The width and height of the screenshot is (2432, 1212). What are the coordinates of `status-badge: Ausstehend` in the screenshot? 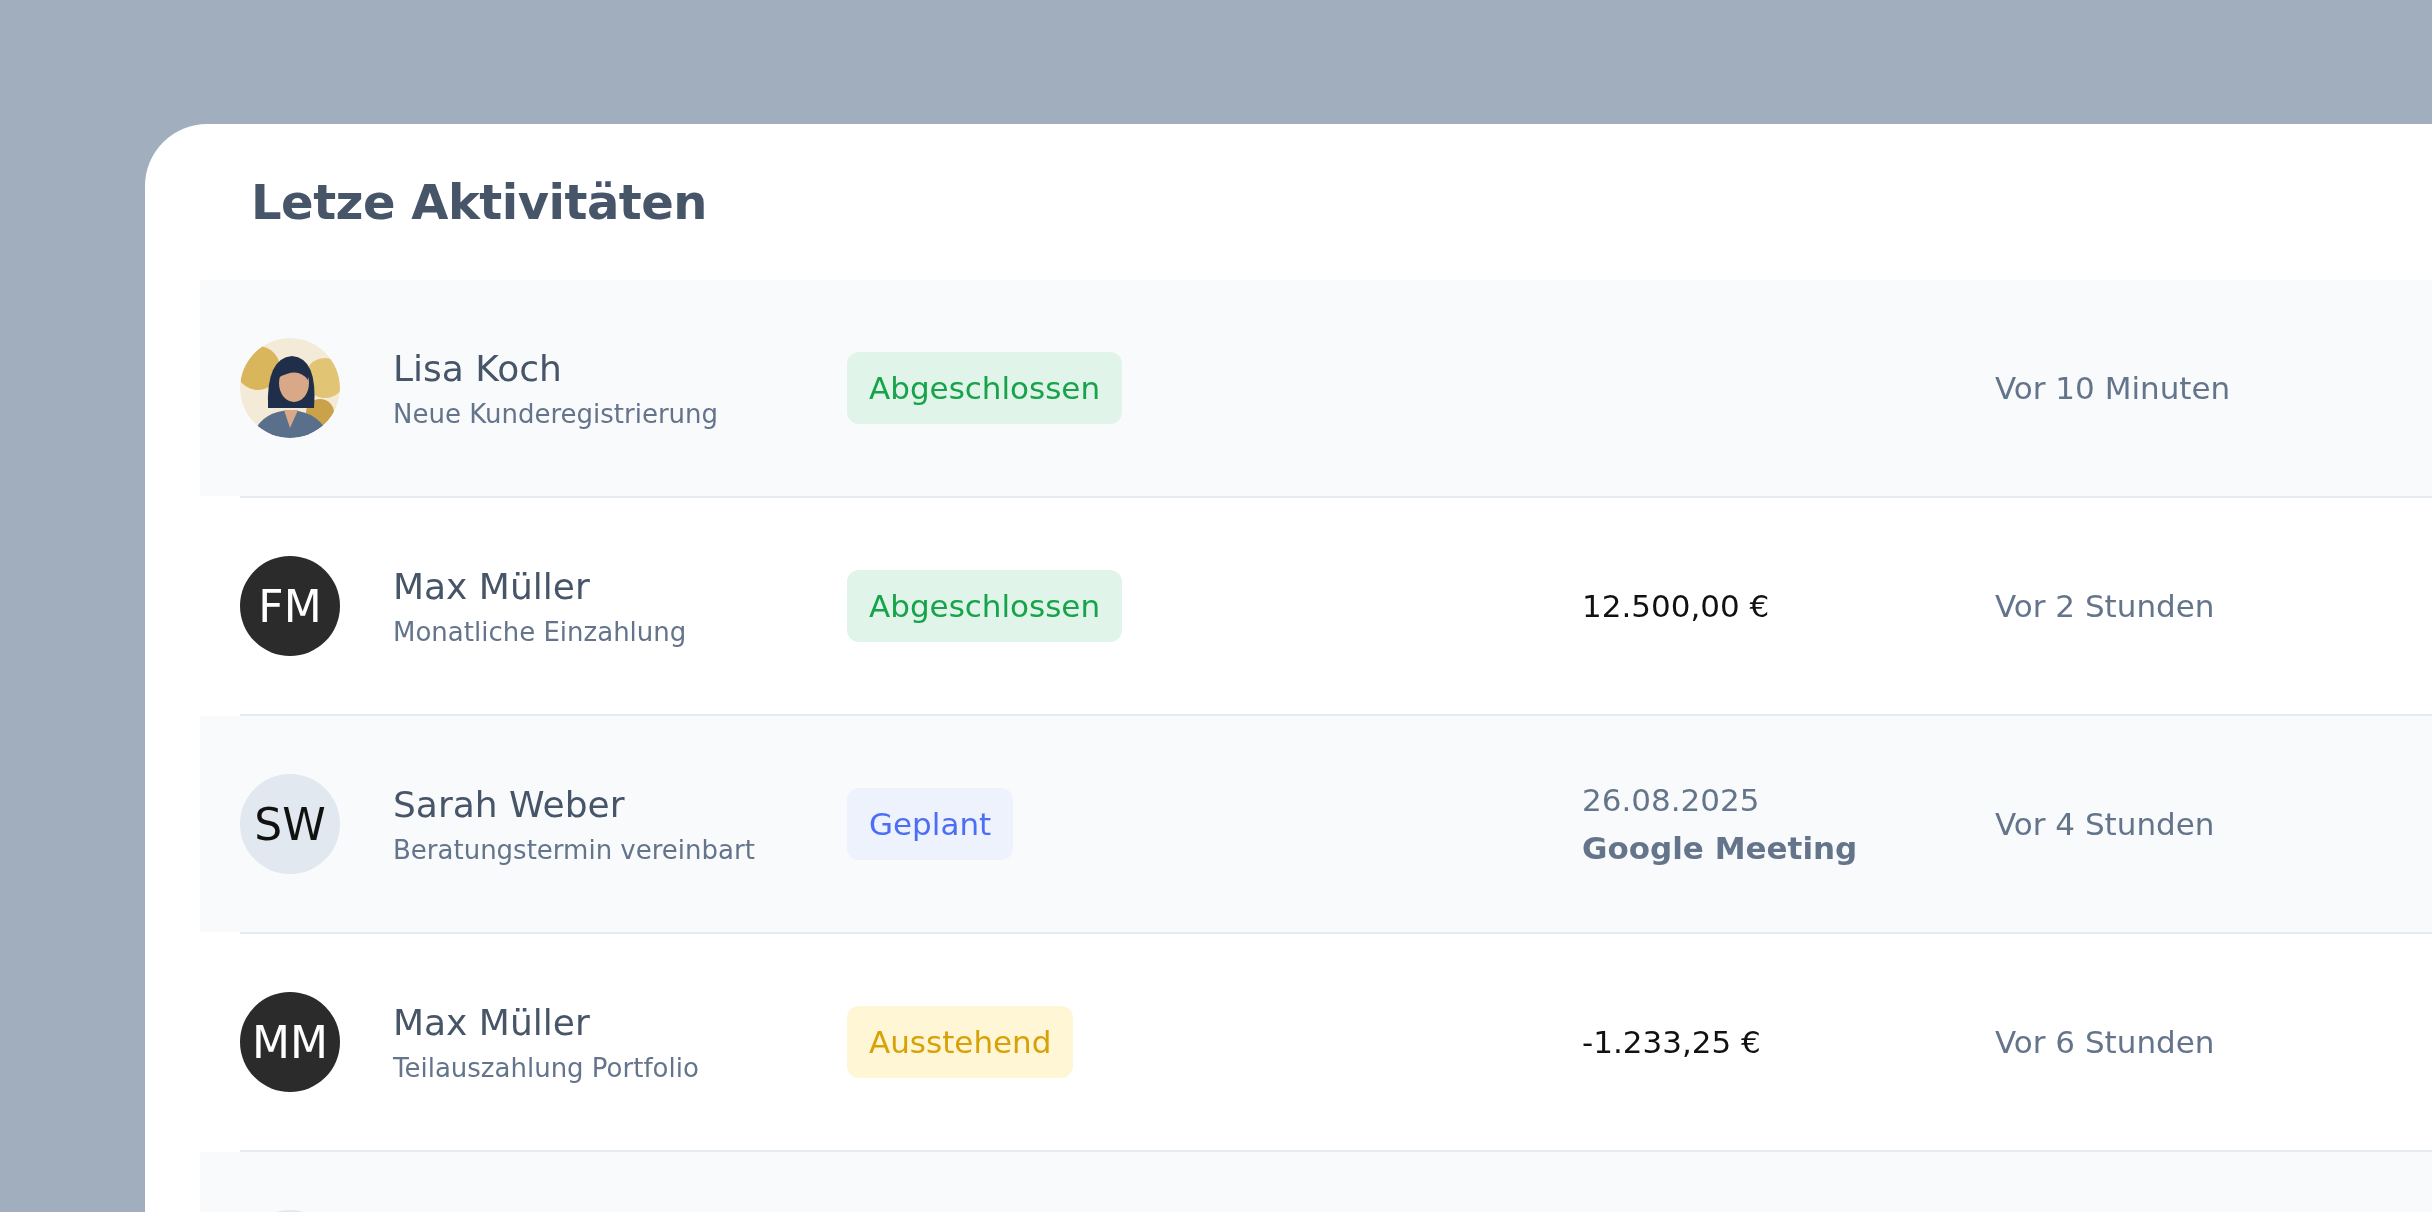 It's located at (960, 1042).